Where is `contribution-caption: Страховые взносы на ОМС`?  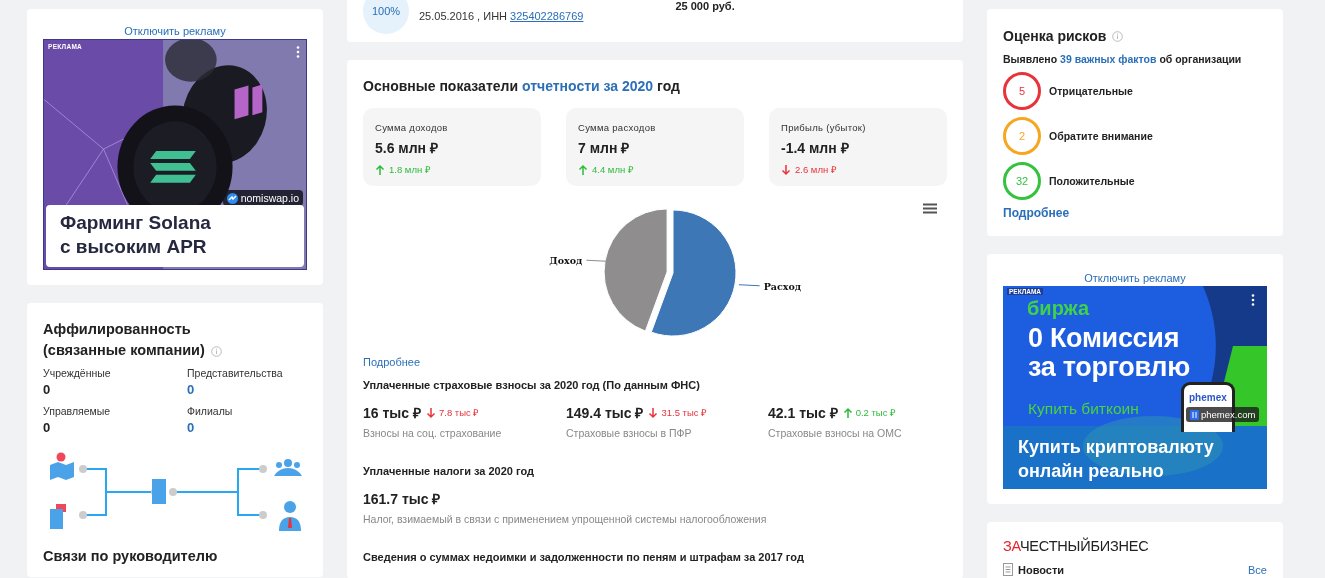 contribution-caption: Страховые взносы на ОМС is located at coordinates (835, 433).